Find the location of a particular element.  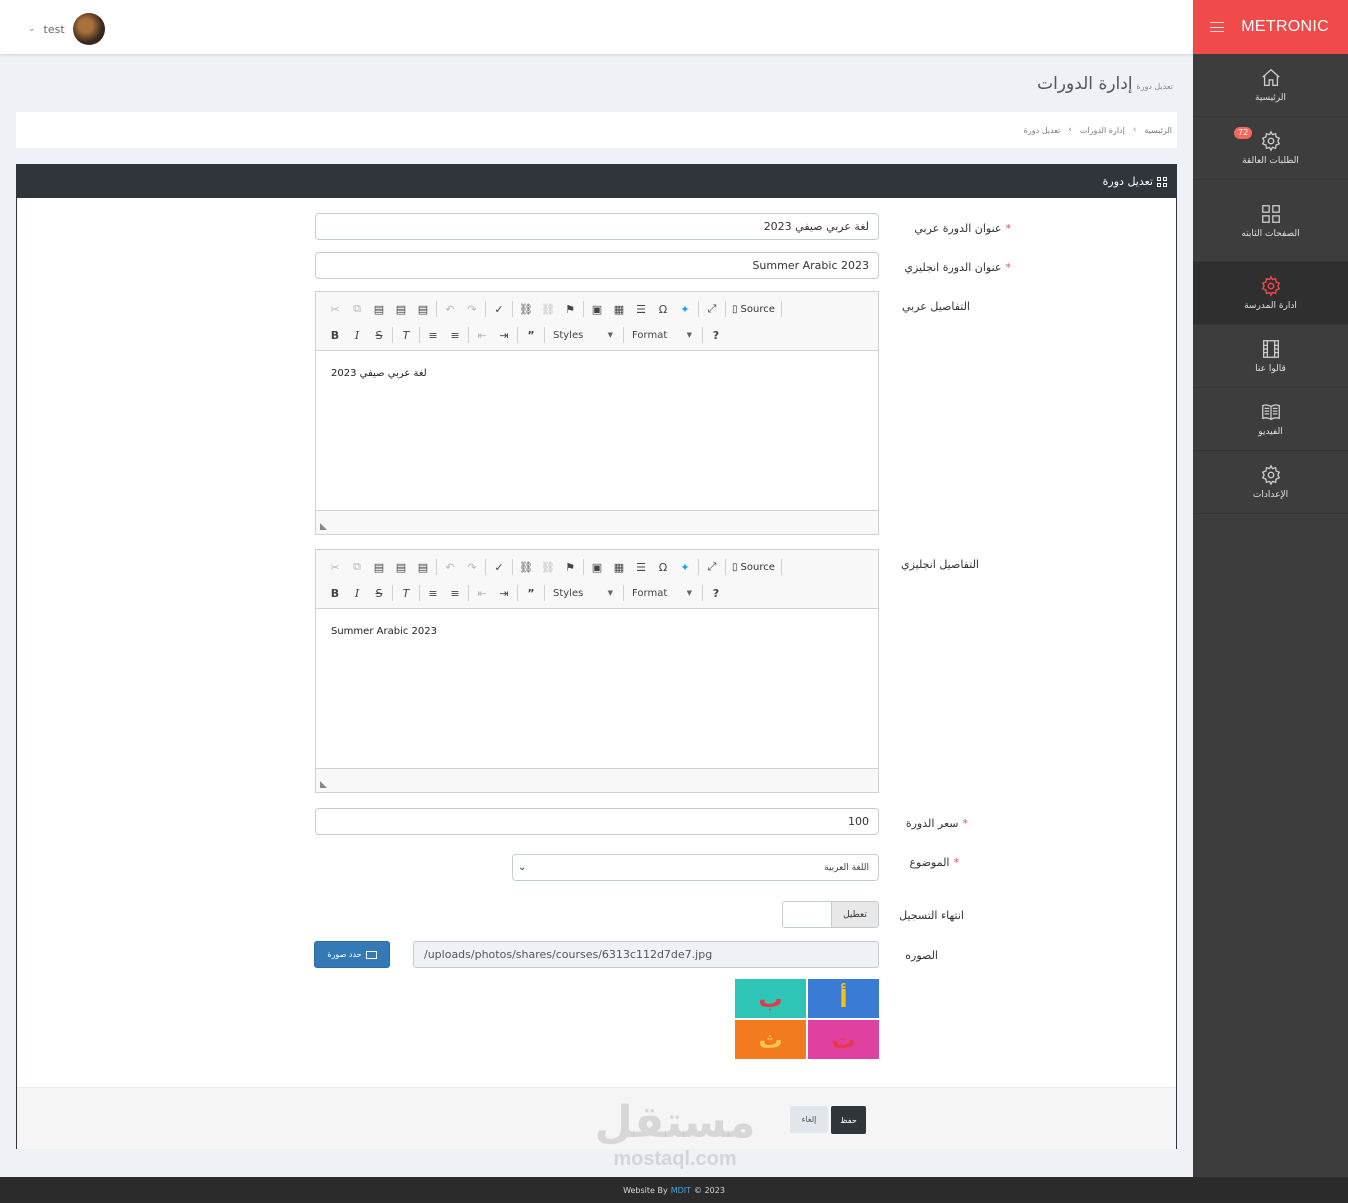

editor-content-area: Summer Arabic 2023 is located at coordinates (597, 689).